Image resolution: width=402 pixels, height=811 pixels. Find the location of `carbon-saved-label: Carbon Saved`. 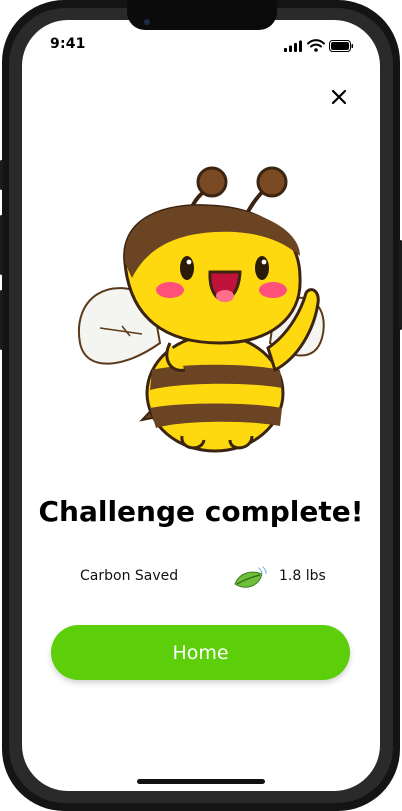

carbon-saved-label: Carbon Saved is located at coordinates (129, 576).